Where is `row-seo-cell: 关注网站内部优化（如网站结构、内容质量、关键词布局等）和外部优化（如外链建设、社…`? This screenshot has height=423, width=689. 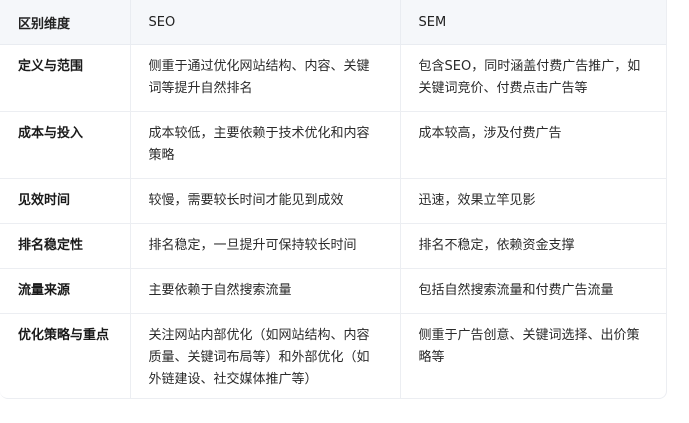
row-seo-cell: 关注网站内部优化（如网站结构、内容质量、关键词布局等）和外部优化（如外链建设、社… is located at coordinates (265, 355).